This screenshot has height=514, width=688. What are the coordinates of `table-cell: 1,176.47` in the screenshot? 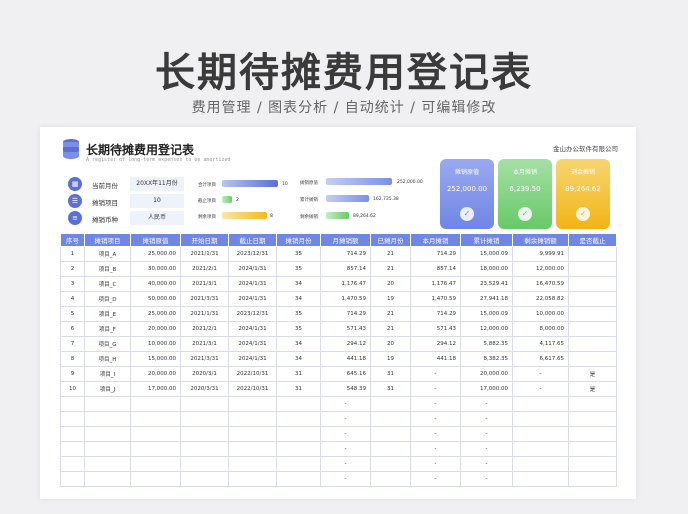 It's located at (435, 284).